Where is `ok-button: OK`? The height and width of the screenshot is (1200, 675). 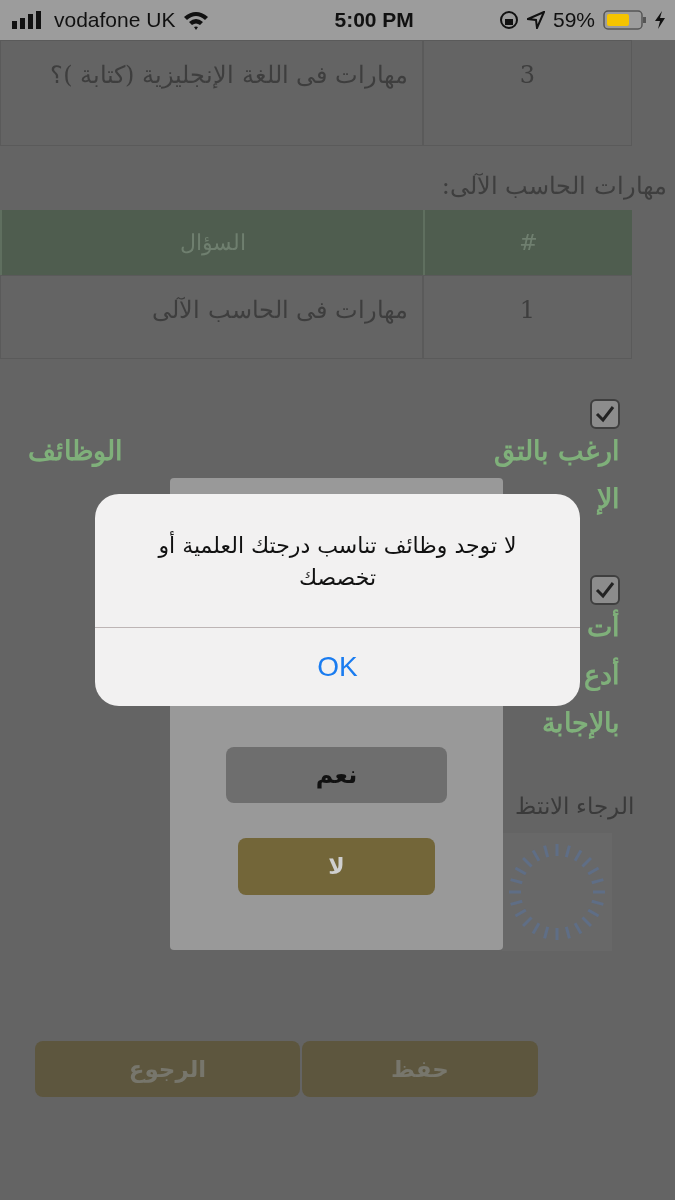 ok-button: OK is located at coordinates (337, 667).